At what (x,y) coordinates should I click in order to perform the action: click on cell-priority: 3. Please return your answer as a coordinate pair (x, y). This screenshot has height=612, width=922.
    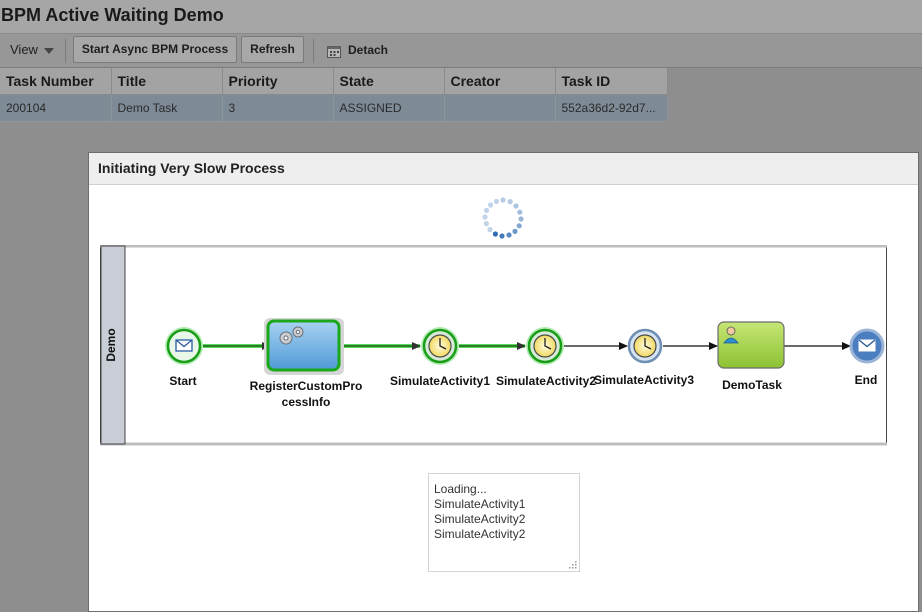
    Looking at the image, I should click on (278, 107).